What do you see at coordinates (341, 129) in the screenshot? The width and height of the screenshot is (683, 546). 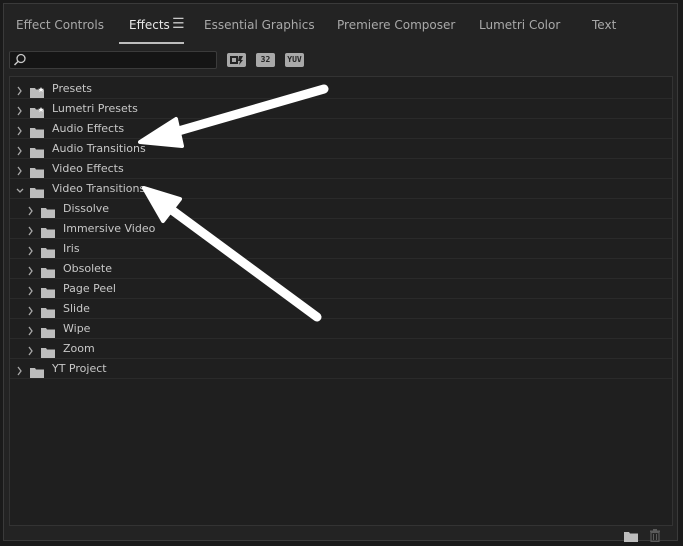 I see `tree-row: Audio Effects` at bounding box center [341, 129].